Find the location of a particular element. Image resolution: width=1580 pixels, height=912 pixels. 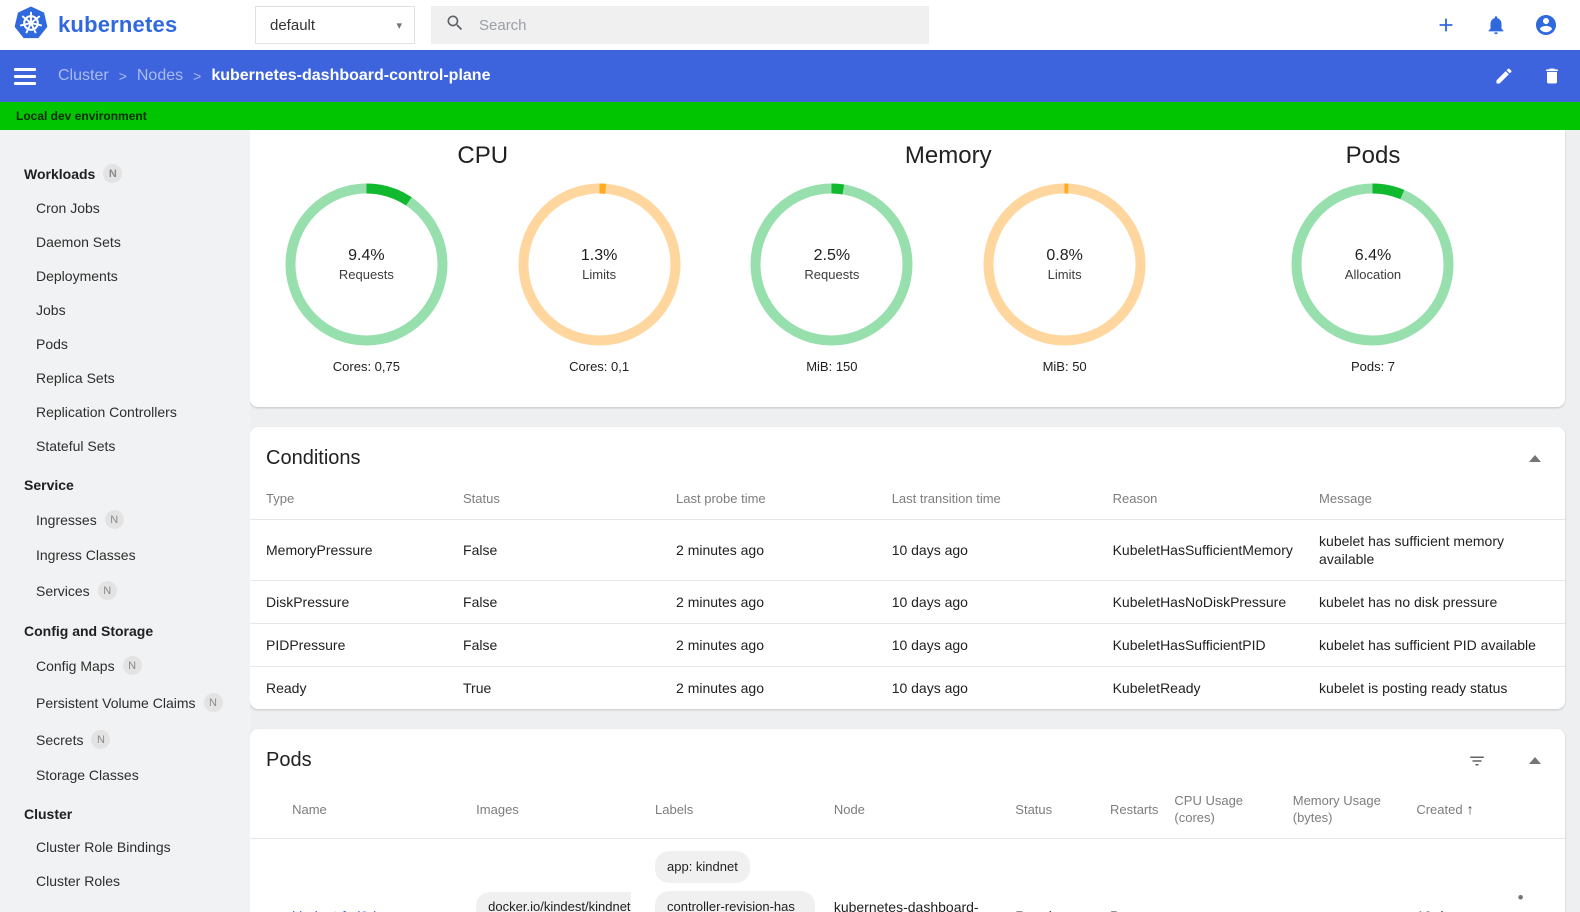

cpu-limits-donut-chart: 1.3% Limits Cores: 0,1 is located at coordinates (599, 278).